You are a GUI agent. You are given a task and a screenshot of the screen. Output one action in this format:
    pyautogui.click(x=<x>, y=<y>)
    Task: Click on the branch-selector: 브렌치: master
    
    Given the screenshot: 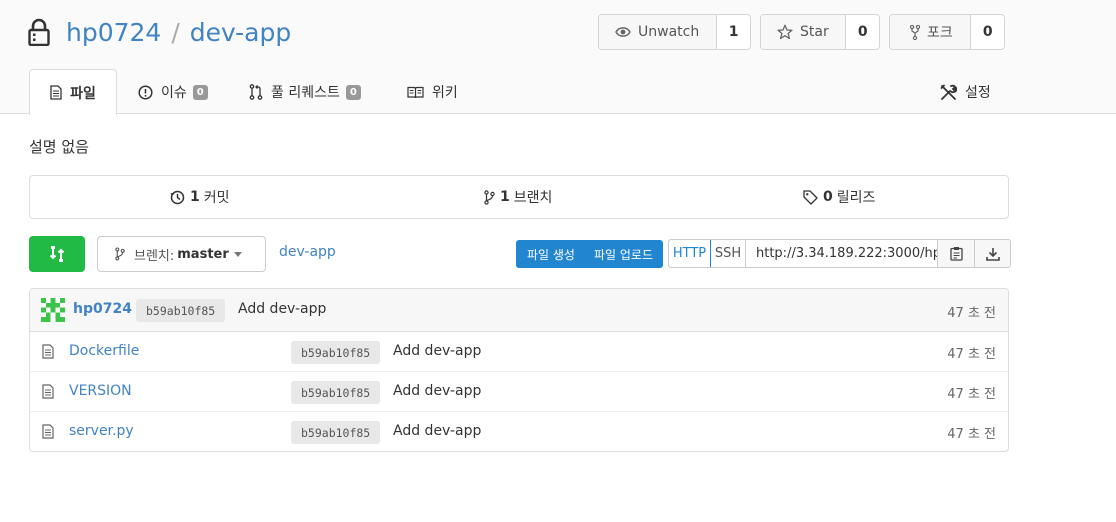 What is the action you would take?
    pyautogui.click(x=181, y=254)
    